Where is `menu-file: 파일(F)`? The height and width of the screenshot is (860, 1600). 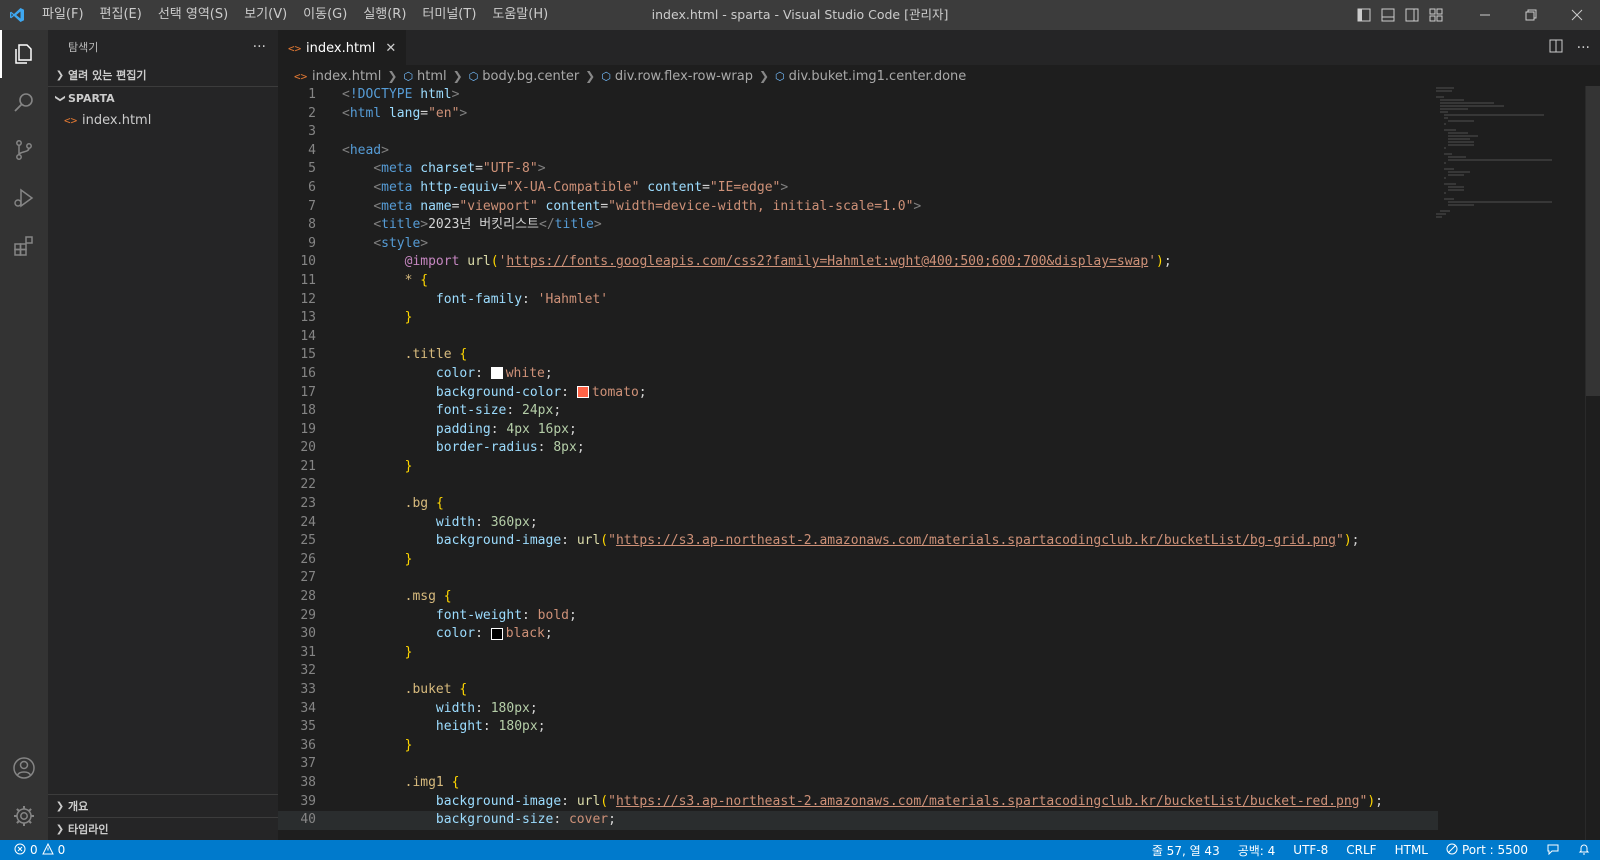
menu-file: 파일(F) is located at coordinates (63, 15).